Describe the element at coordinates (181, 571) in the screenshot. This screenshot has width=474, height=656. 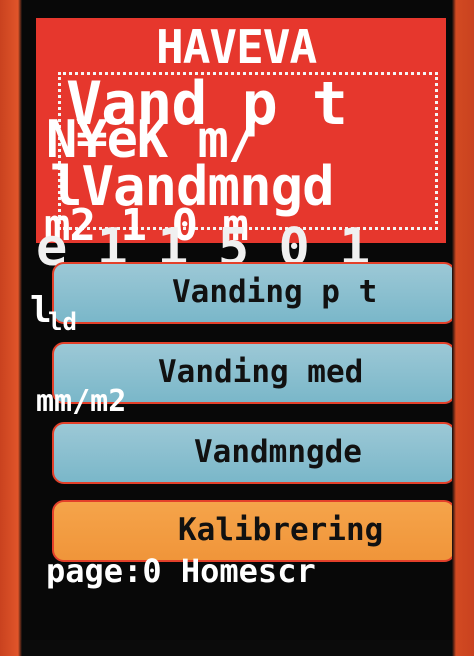
I see `page-status: page:0 Homescr` at that location.